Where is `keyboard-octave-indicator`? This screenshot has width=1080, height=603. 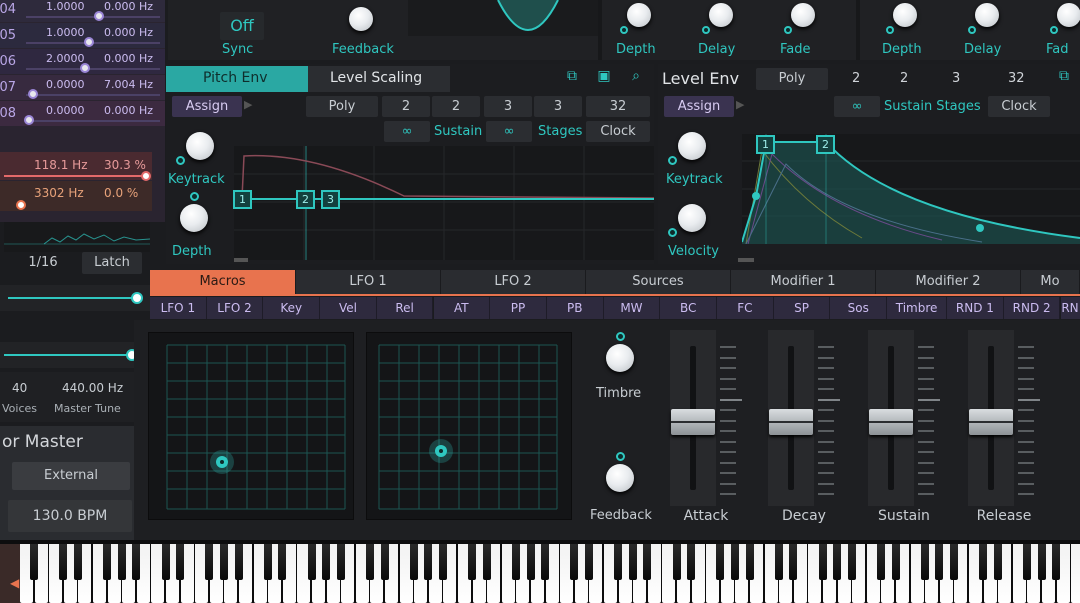 keyboard-octave-indicator is located at coordinates (10, 573).